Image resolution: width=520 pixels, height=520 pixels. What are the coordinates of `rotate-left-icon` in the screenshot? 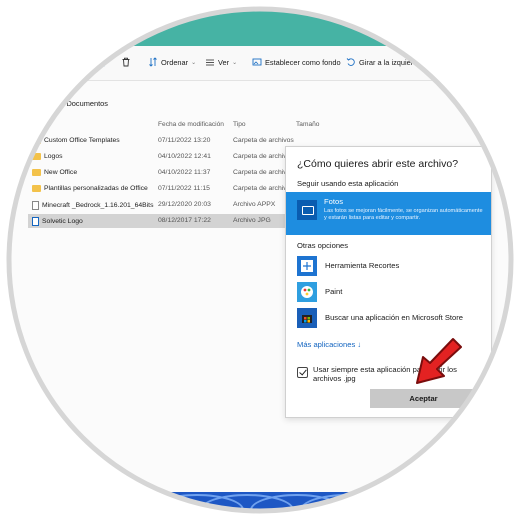 It's located at (350, 62).